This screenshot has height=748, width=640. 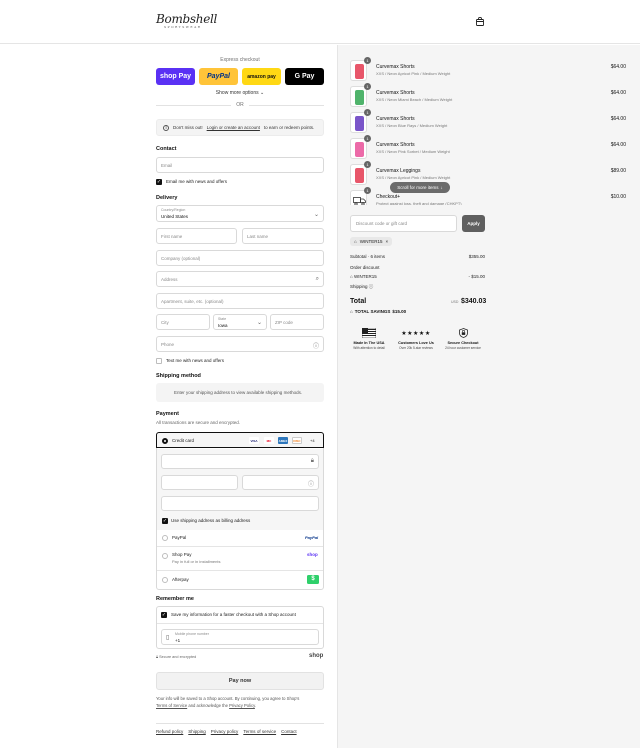 What do you see at coordinates (197, 731) in the screenshot?
I see `shipping-link: Shipping` at bounding box center [197, 731].